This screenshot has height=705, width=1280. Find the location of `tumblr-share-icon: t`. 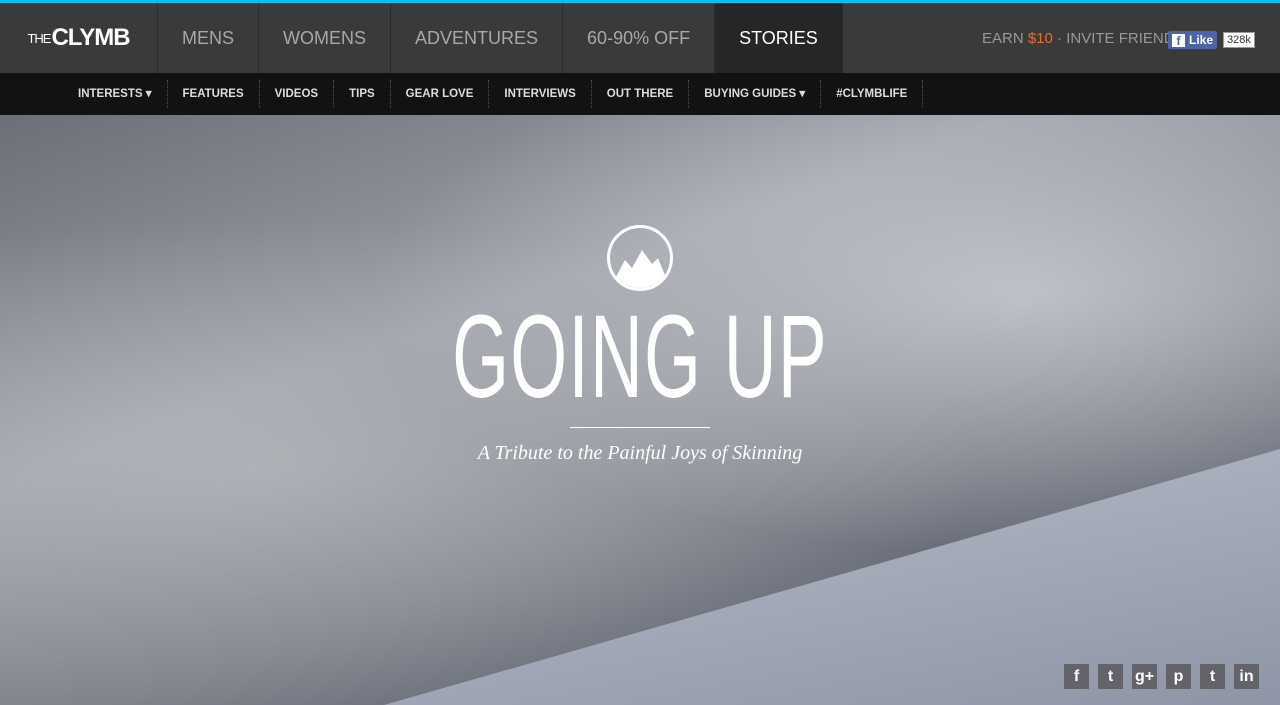

tumblr-share-icon: t is located at coordinates (1212, 676).